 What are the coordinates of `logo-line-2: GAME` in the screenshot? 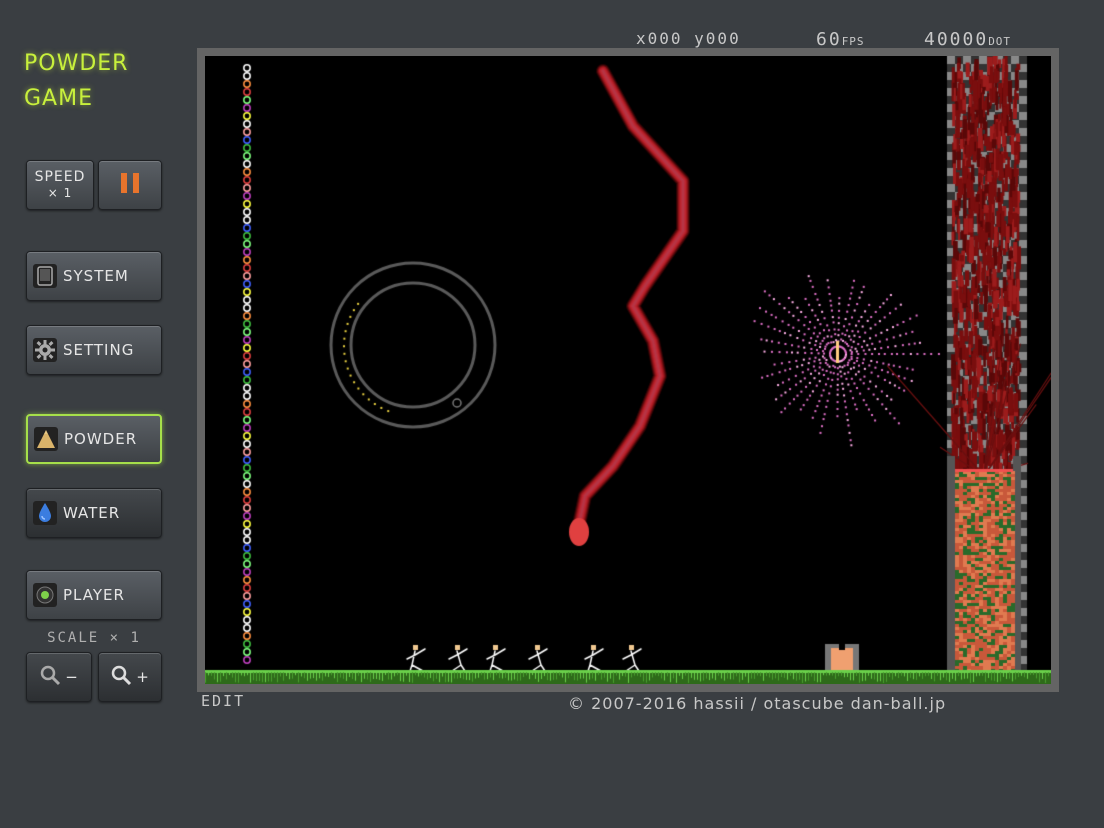 It's located at (58, 98).